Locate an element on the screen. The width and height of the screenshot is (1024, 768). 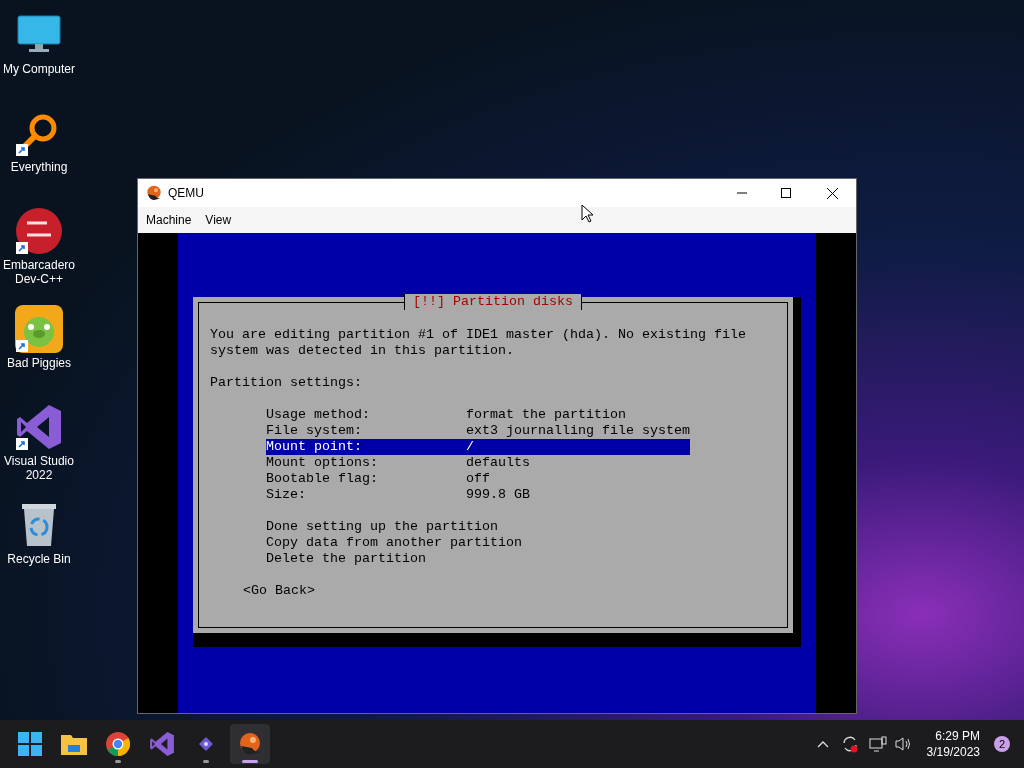
network-icon is located at coordinates (877, 744).